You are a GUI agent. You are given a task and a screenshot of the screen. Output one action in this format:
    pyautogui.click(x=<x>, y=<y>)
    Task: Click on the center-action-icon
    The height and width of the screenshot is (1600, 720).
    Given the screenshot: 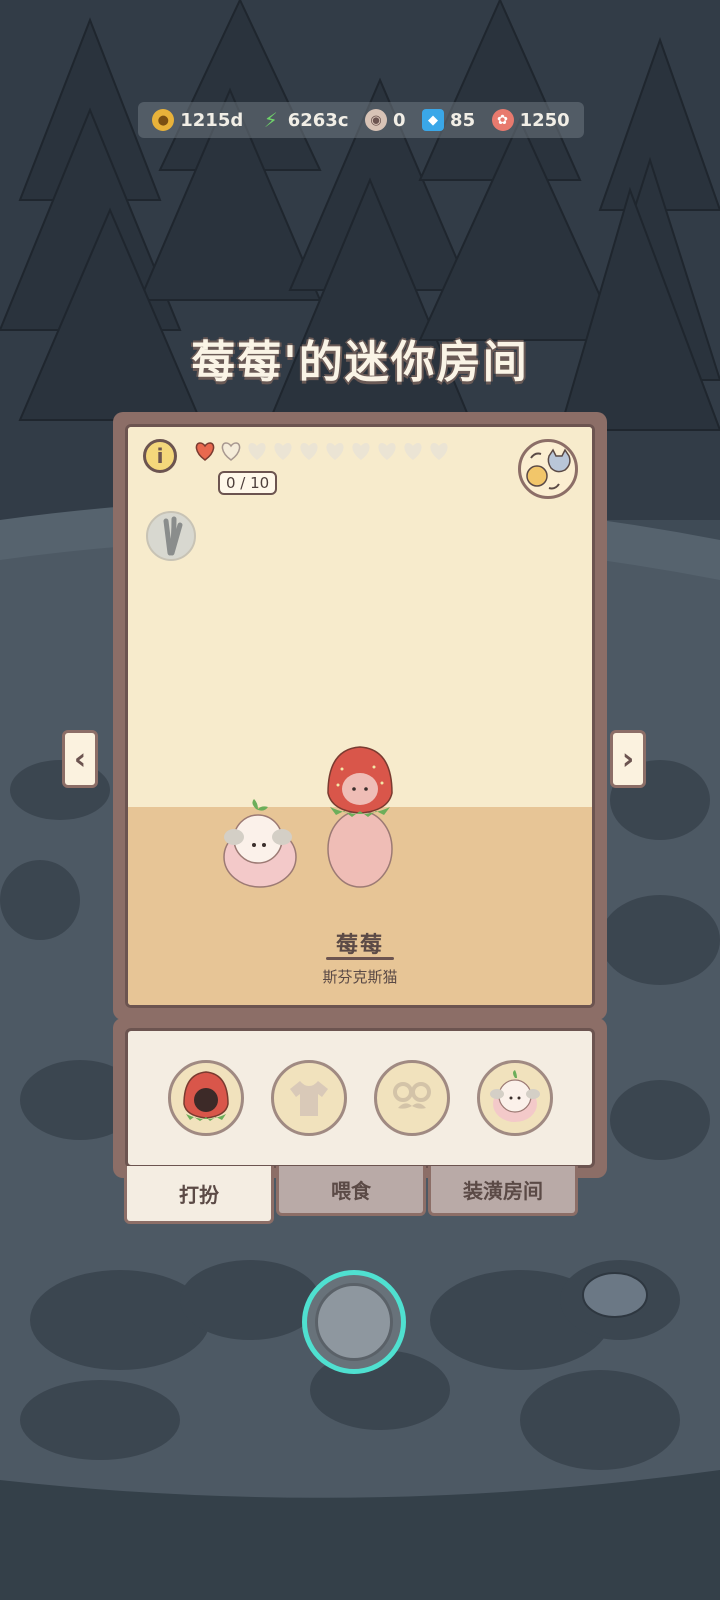 What is the action you would take?
    pyautogui.click(x=354, y=1322)
    